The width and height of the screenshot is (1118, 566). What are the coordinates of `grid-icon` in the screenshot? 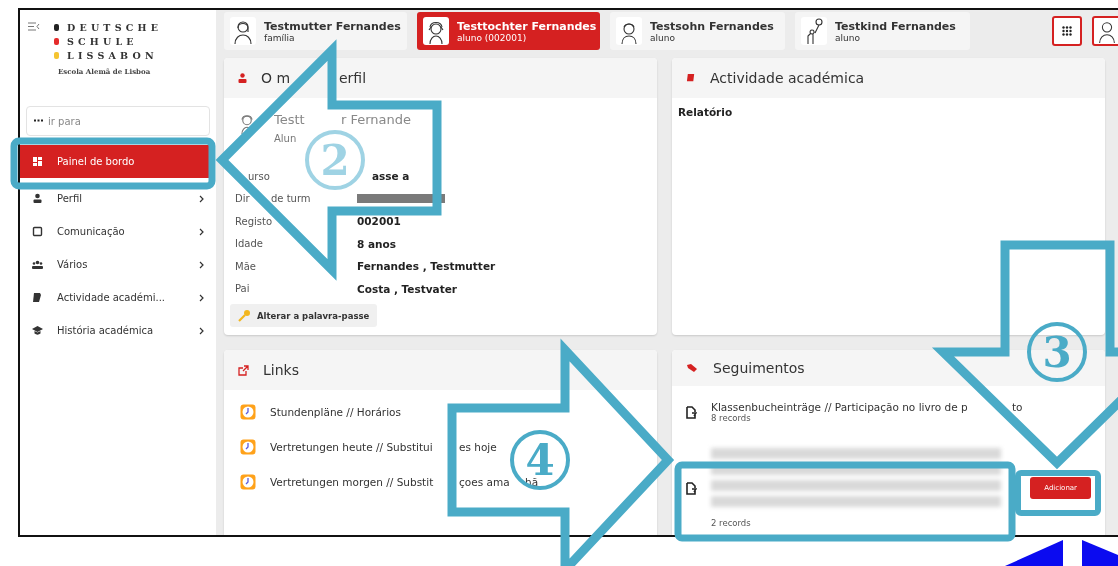 It's located at (1067, 31).